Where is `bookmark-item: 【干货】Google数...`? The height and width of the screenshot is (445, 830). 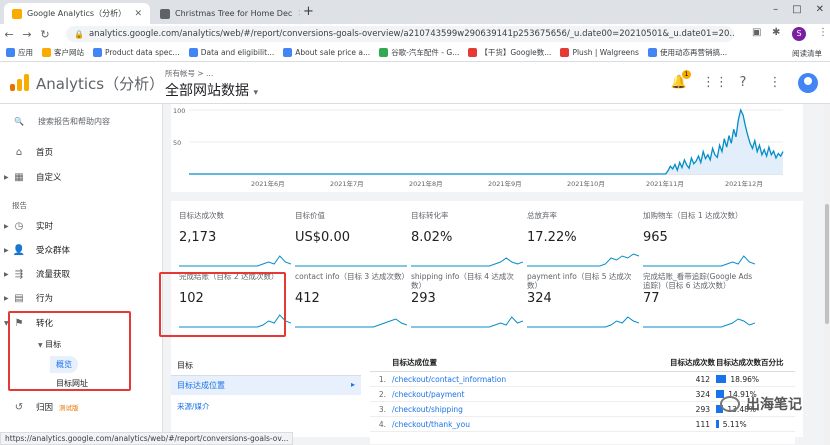 bookmark-item: 【干货】Google数... is located at coordinates (509, 52).